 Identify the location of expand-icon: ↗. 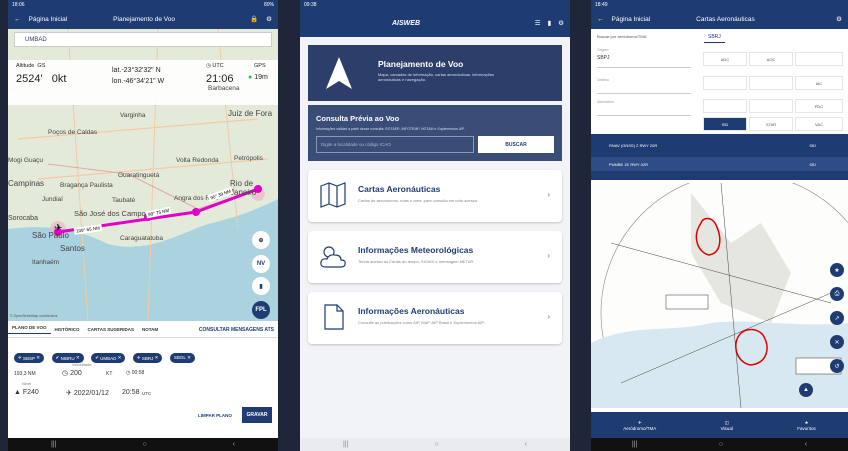
(837, 318).